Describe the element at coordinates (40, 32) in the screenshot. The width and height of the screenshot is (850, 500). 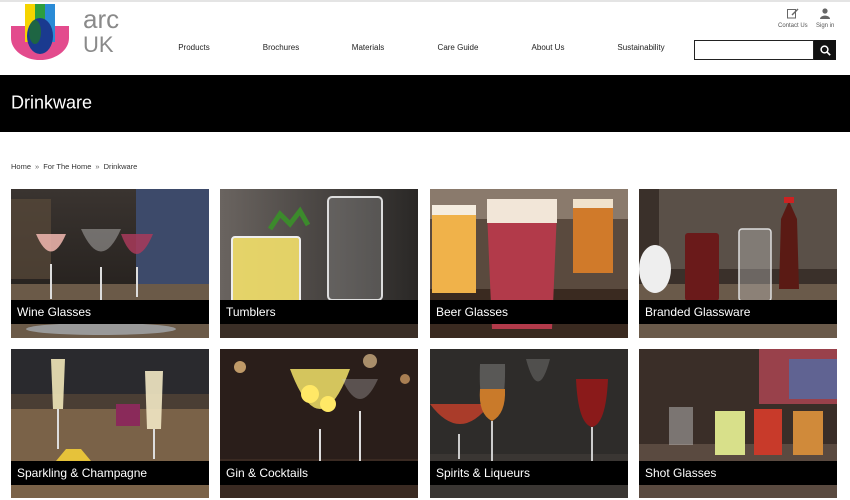
I see `logo-mark` at that location.